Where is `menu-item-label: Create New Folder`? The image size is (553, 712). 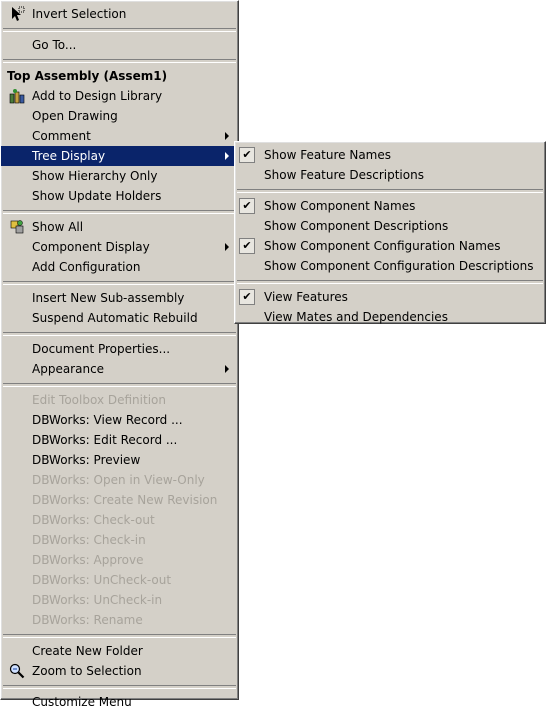 menu-item-label: Create New Folder is located at coordinates (87, 651).